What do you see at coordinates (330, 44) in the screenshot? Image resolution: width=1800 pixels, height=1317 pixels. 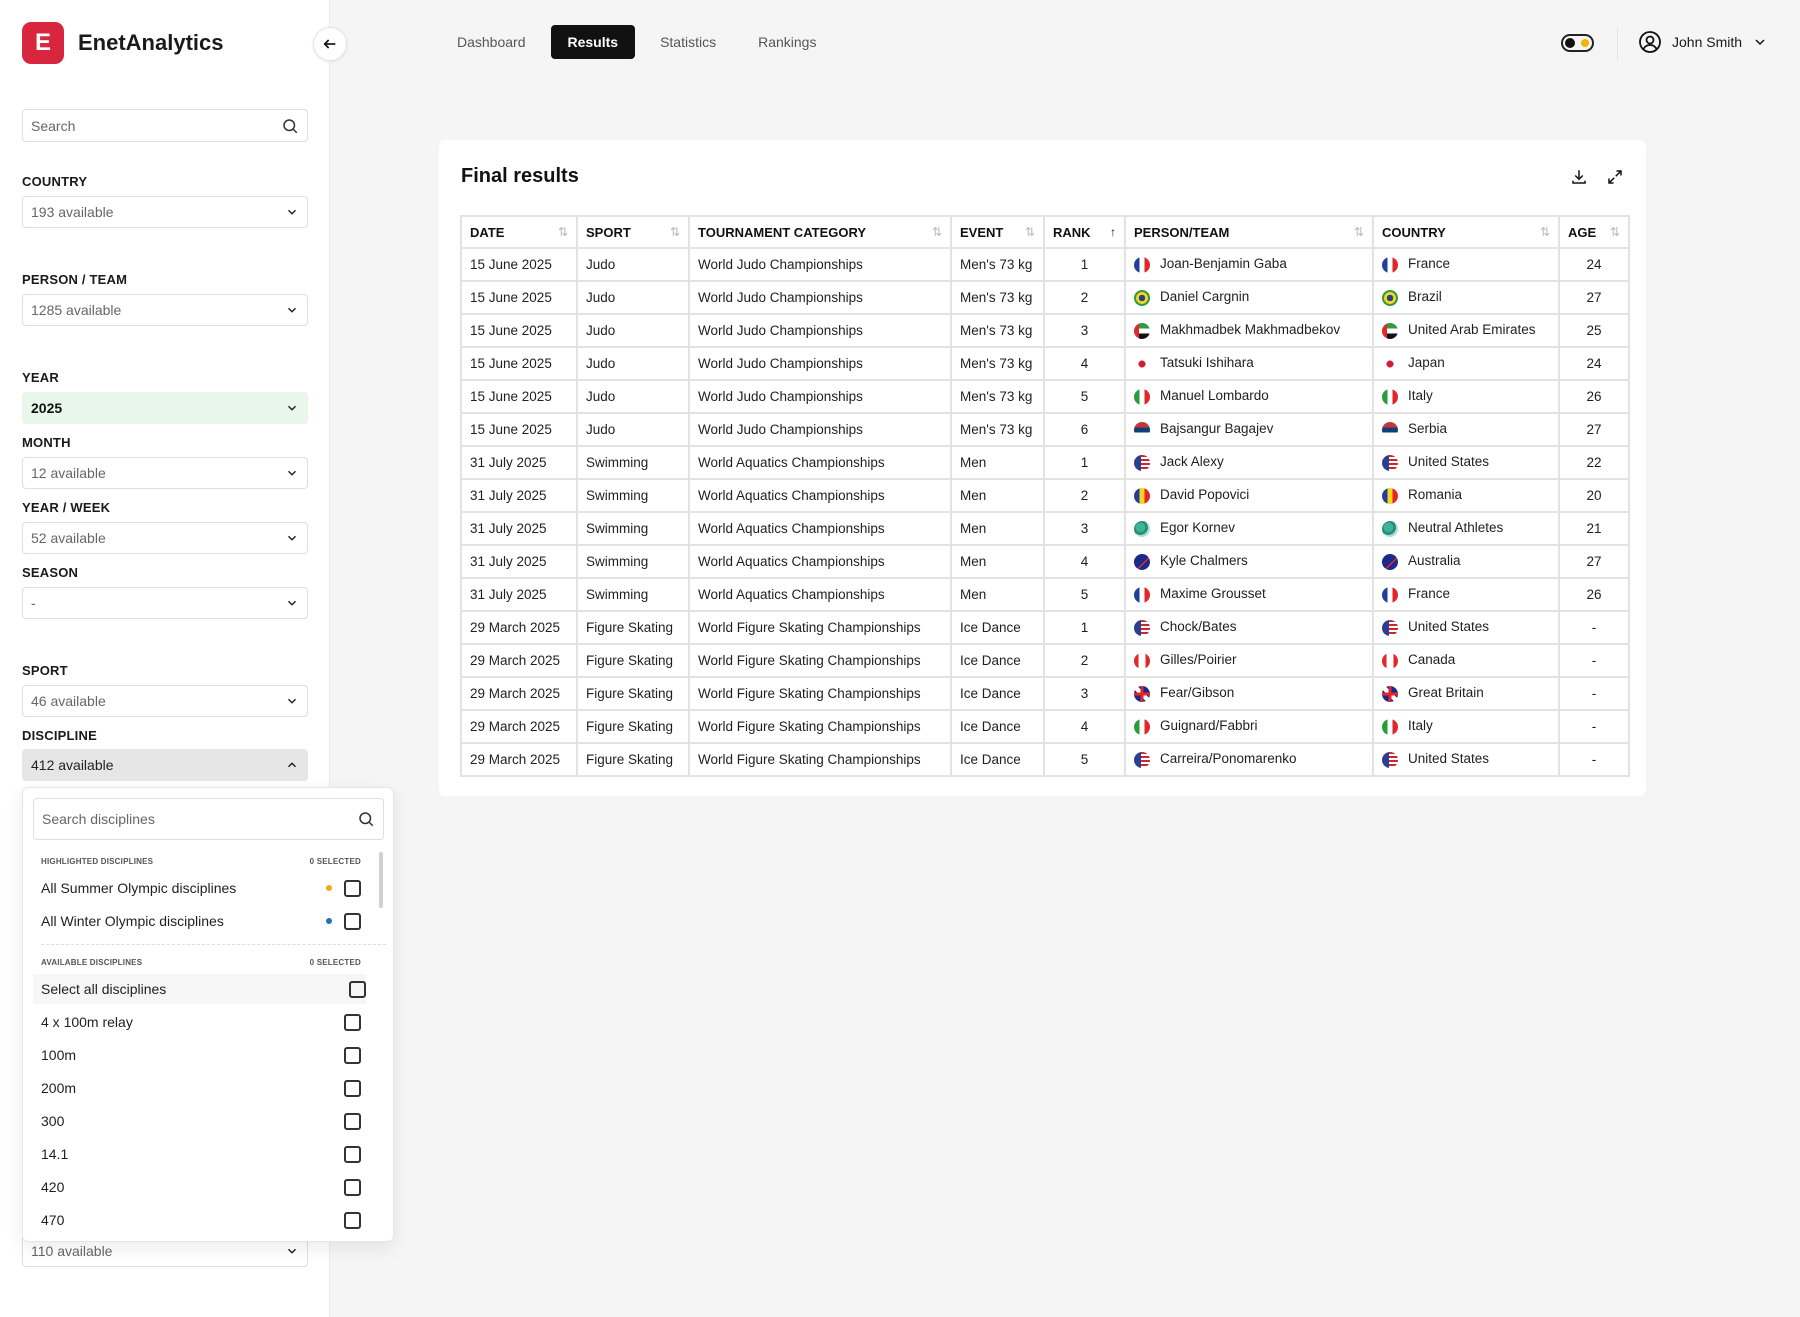 I see `collapse-sidebar-button` at bounding box center [330, 44].